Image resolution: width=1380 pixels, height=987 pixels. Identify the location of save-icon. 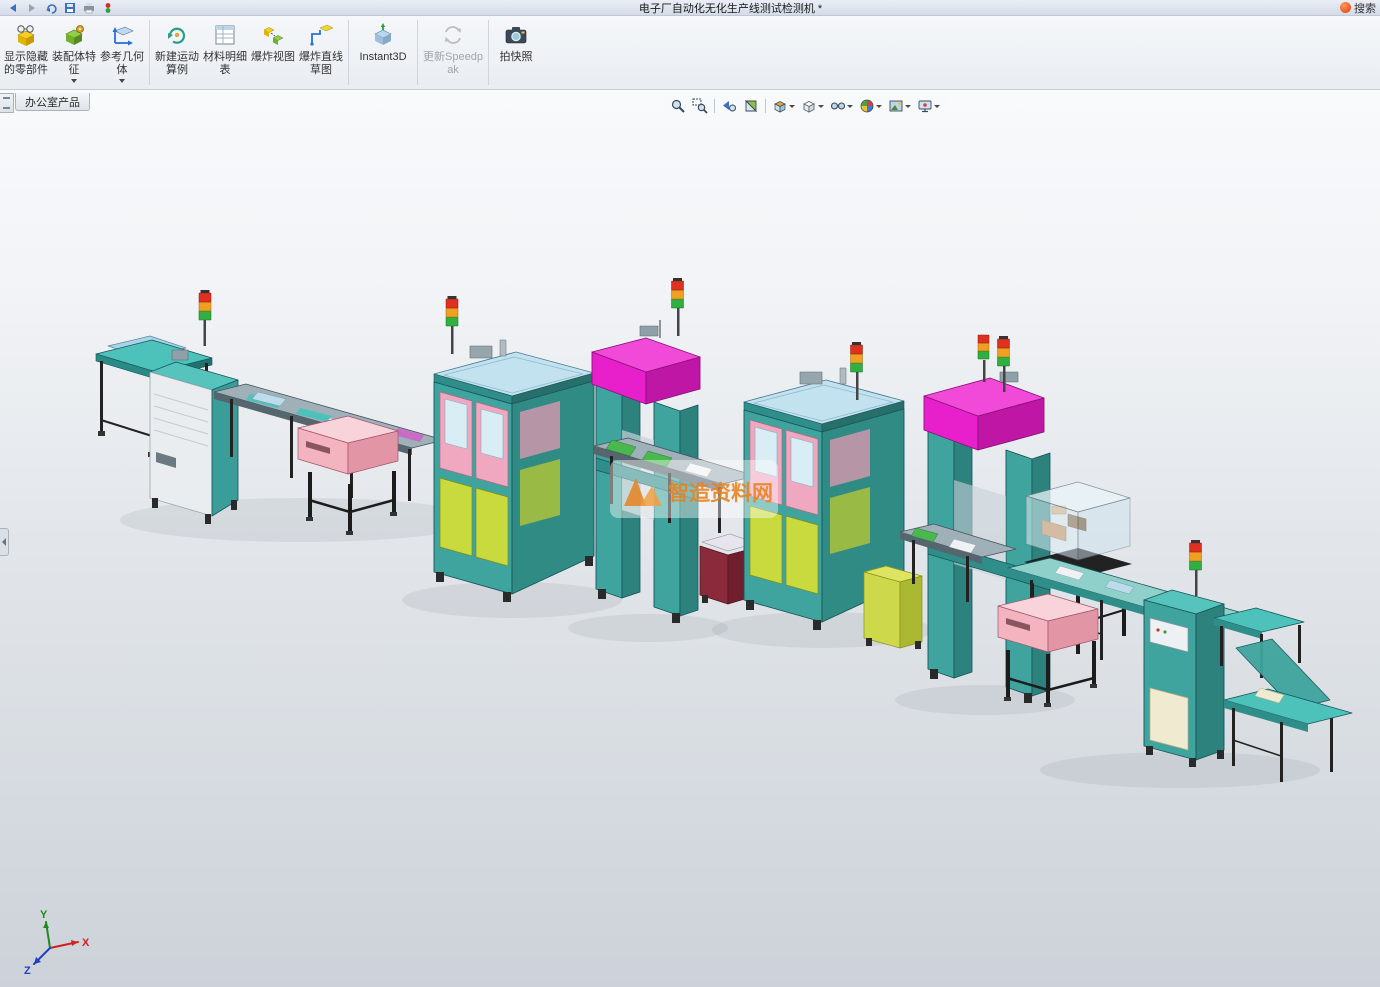
(70, 8).